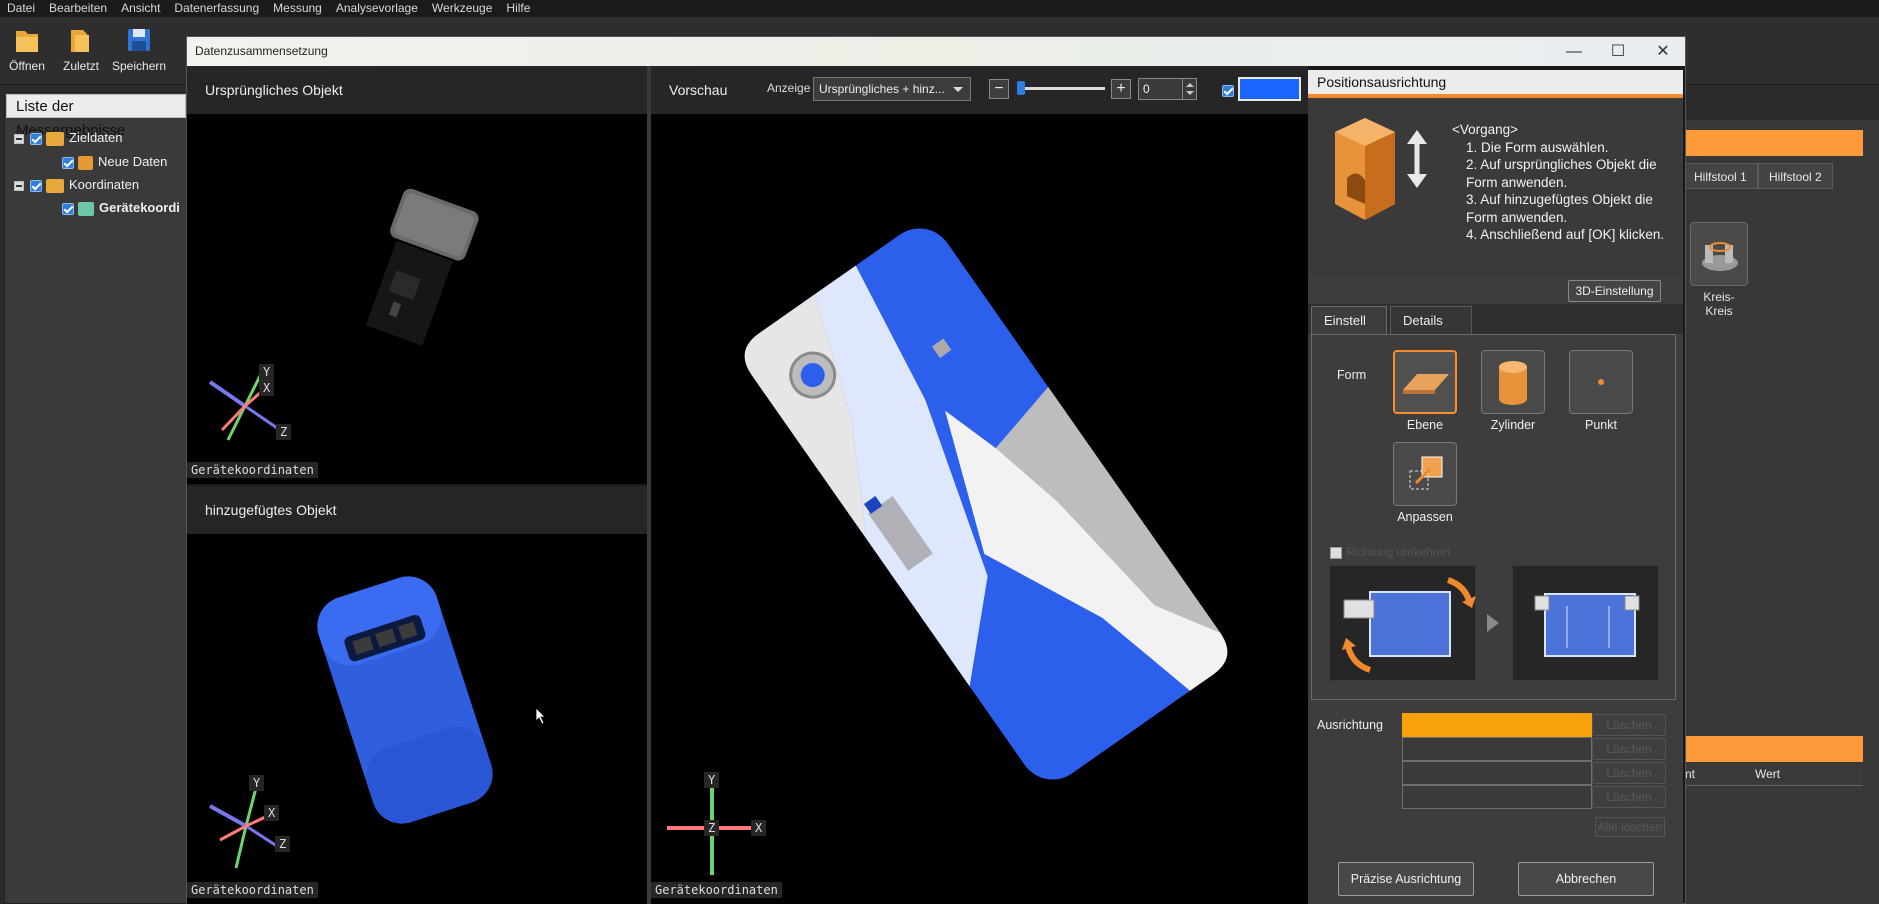 This screenshot has width=1879, height=904. I want to click on menu-werkzeuge: Werkzeuge, so click(462, 8).